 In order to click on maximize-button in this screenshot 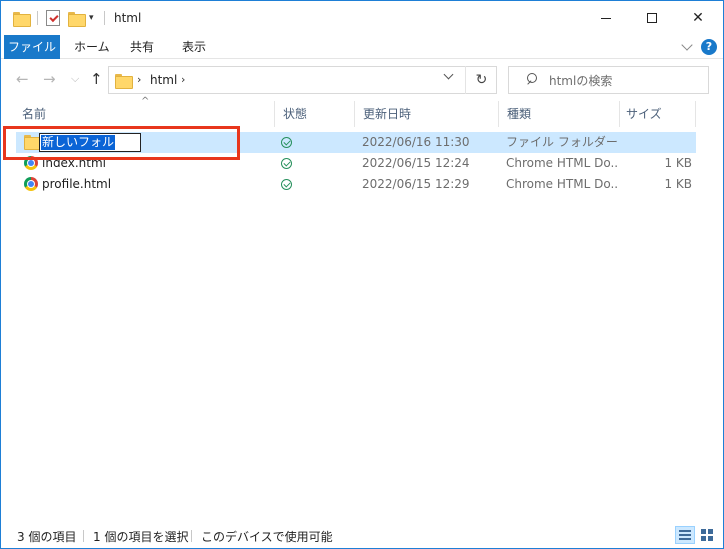, I will do `click(652, 18)`.